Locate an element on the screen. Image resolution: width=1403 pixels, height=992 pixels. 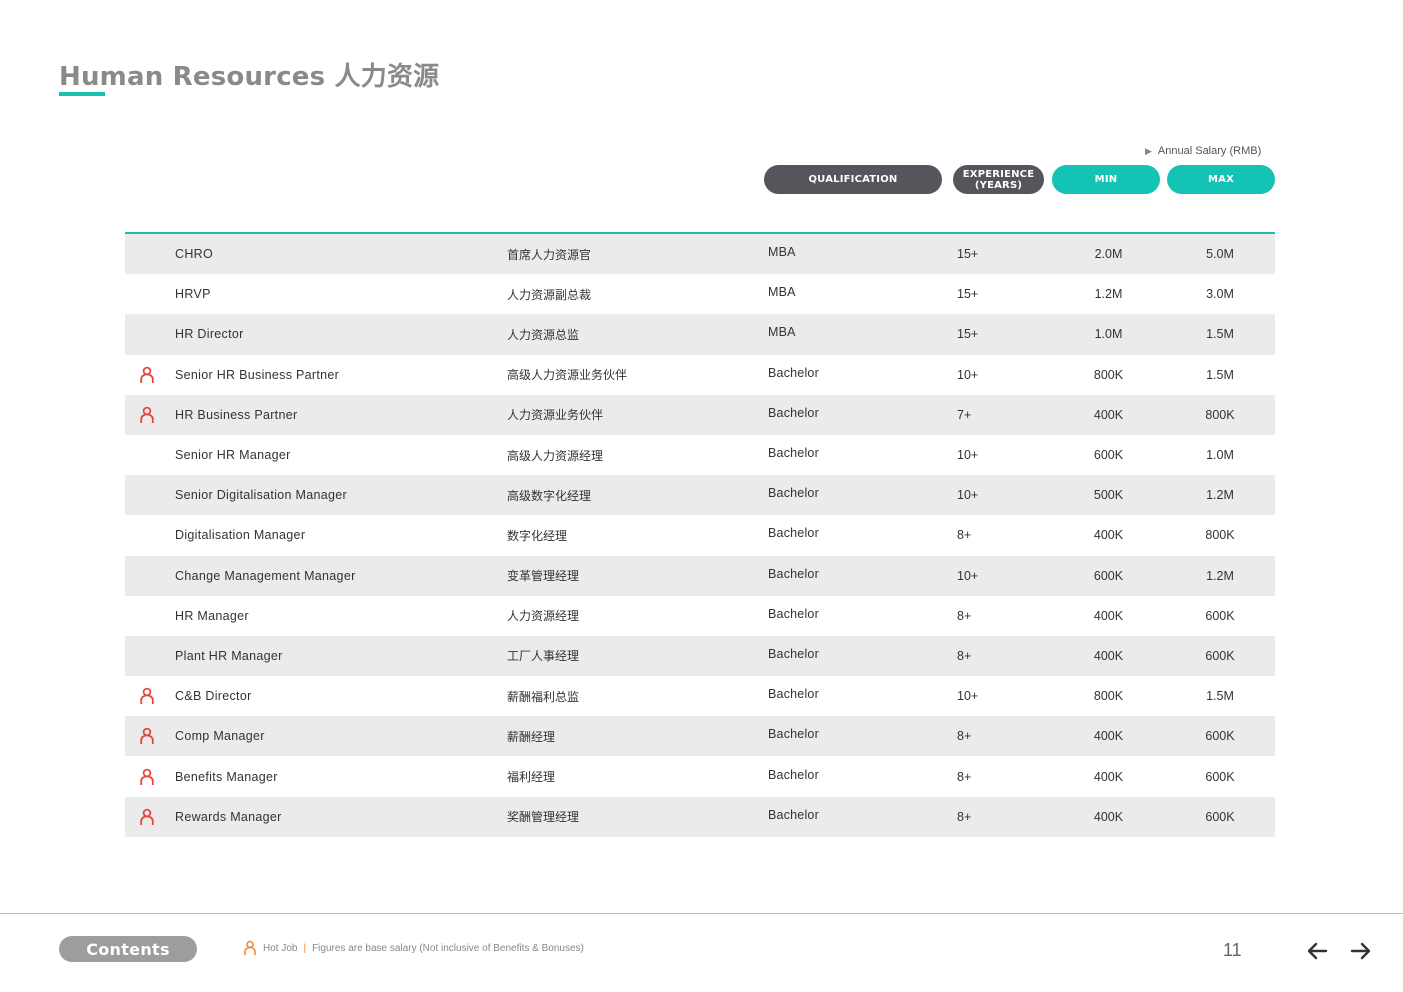
contents-button: Contents is located at coordinates (128, 949).